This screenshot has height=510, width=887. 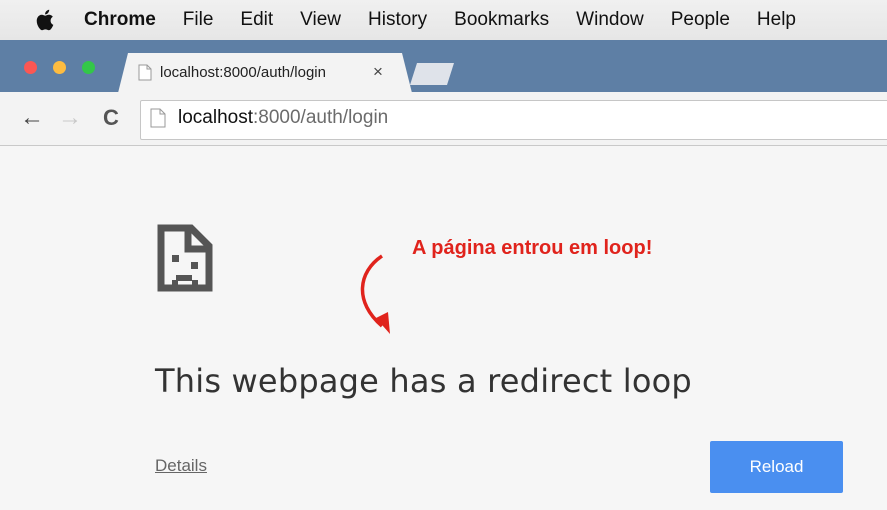 I want to click on menu-help: Help, so click(x=776, y=20).